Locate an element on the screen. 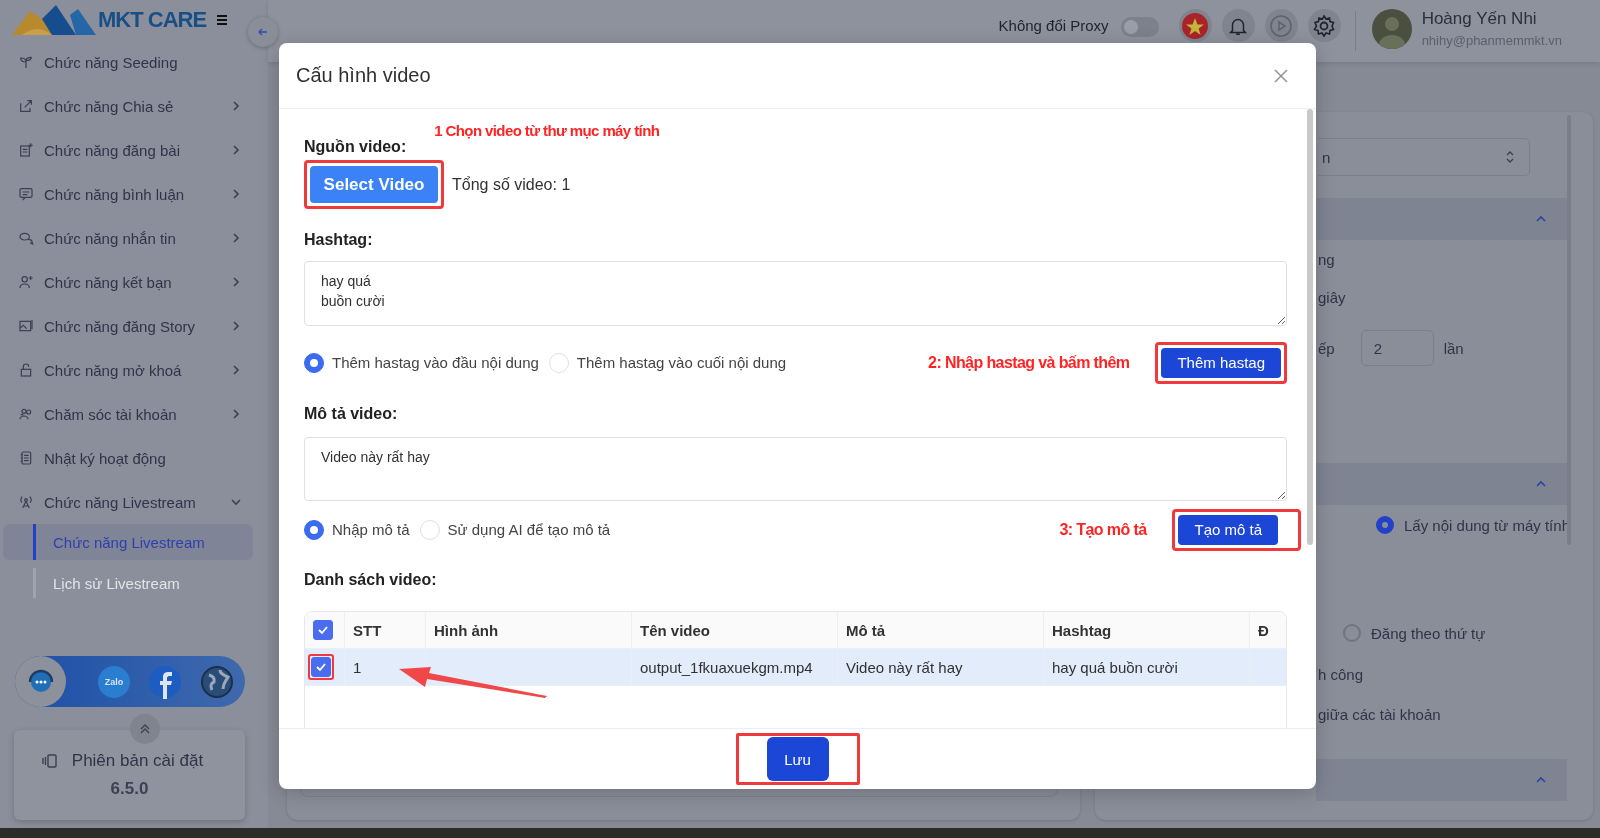  share-icon is located at coordinates (26, 106).